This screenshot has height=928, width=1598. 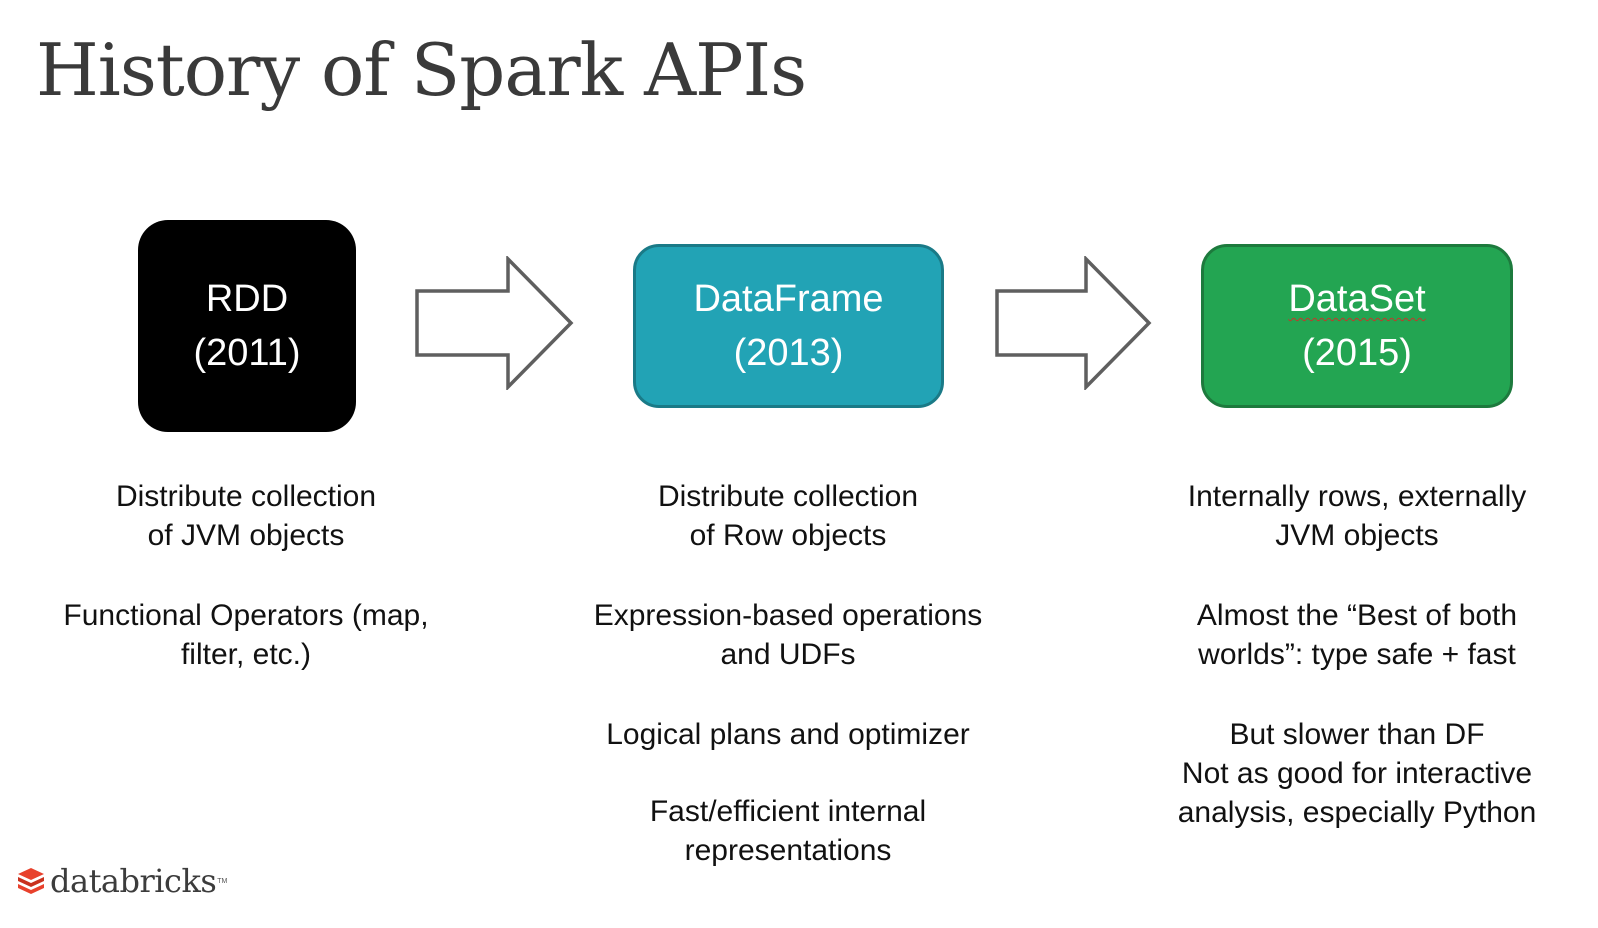 What do you see at coordinates (1357, 353) in the screenshot?
I see `dataset-box-year: (2015)` at bounding box center [1357, 353].